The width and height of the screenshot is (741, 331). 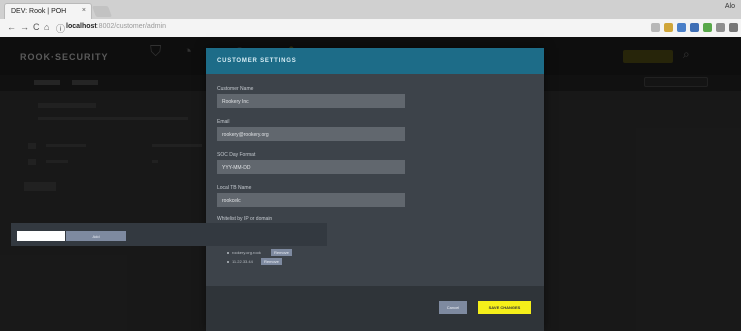 I want to click on whitelist-item: 11.22.33.44, so click(x=240, y=263).